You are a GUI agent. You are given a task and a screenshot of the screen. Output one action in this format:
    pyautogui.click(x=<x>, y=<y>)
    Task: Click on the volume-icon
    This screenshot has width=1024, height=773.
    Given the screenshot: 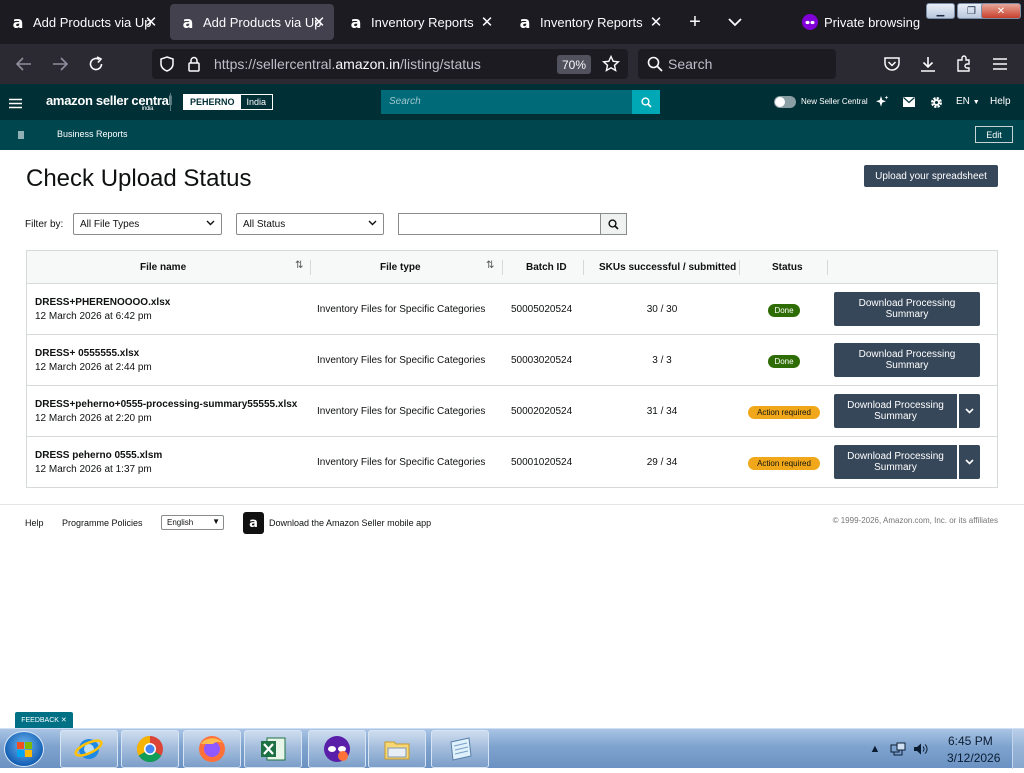 What is the action you would take?
    pyautogui.click(x=921, y=749)
    